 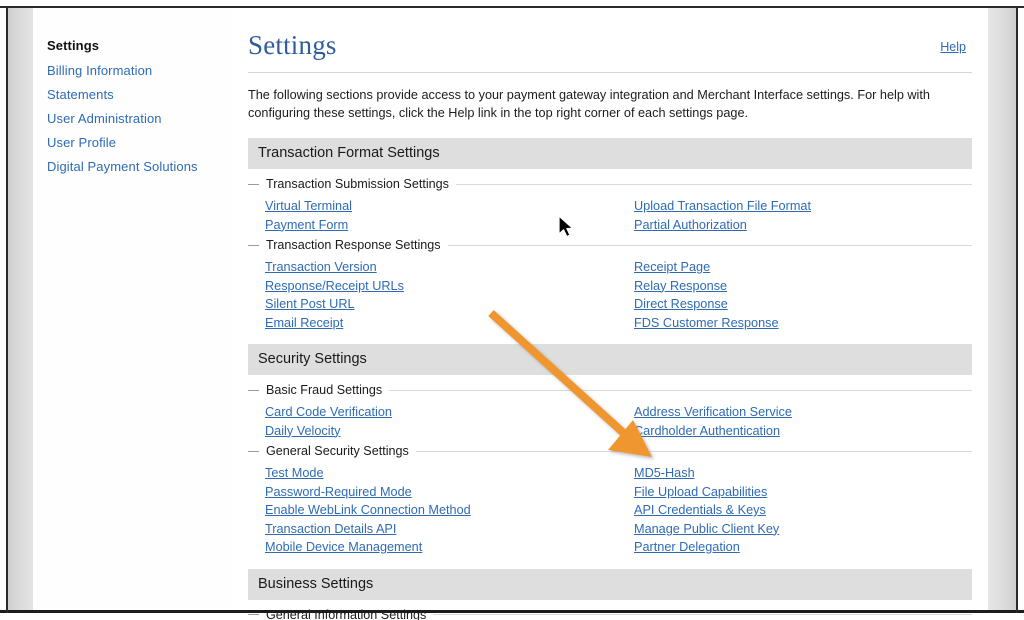 I want to click on link-transaction-version: Transaction Version, so click(x=321, y=267).